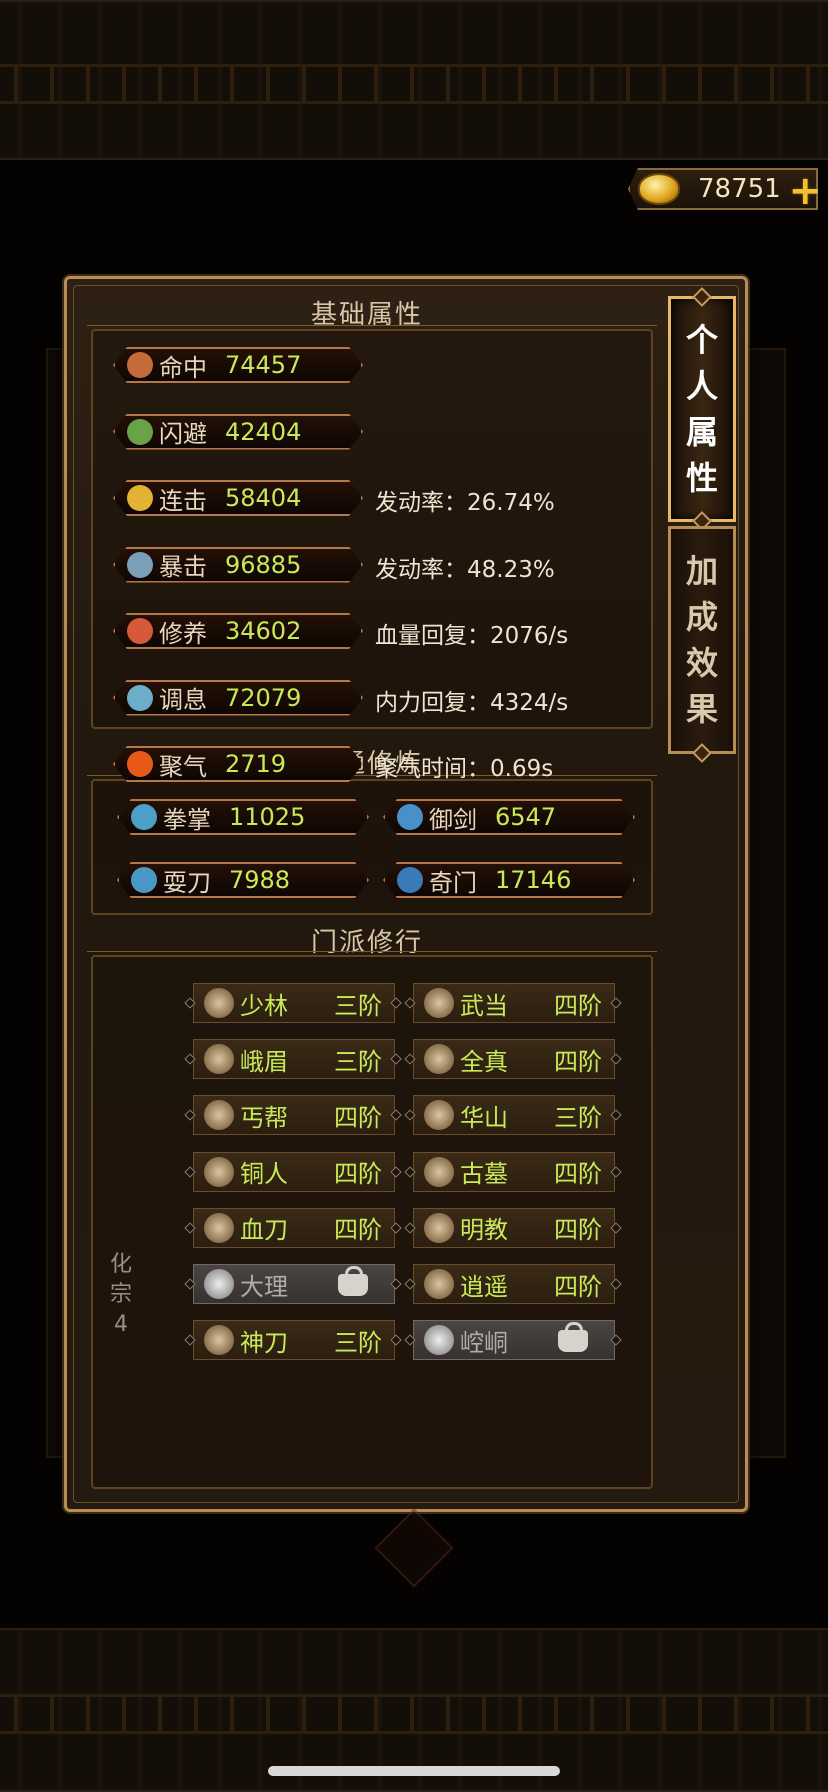 This screenshot has height=1792, width=828. Describe the element at coordinates (803, 190) in the screenshot. I see `add-currency-icon: +` at that location.